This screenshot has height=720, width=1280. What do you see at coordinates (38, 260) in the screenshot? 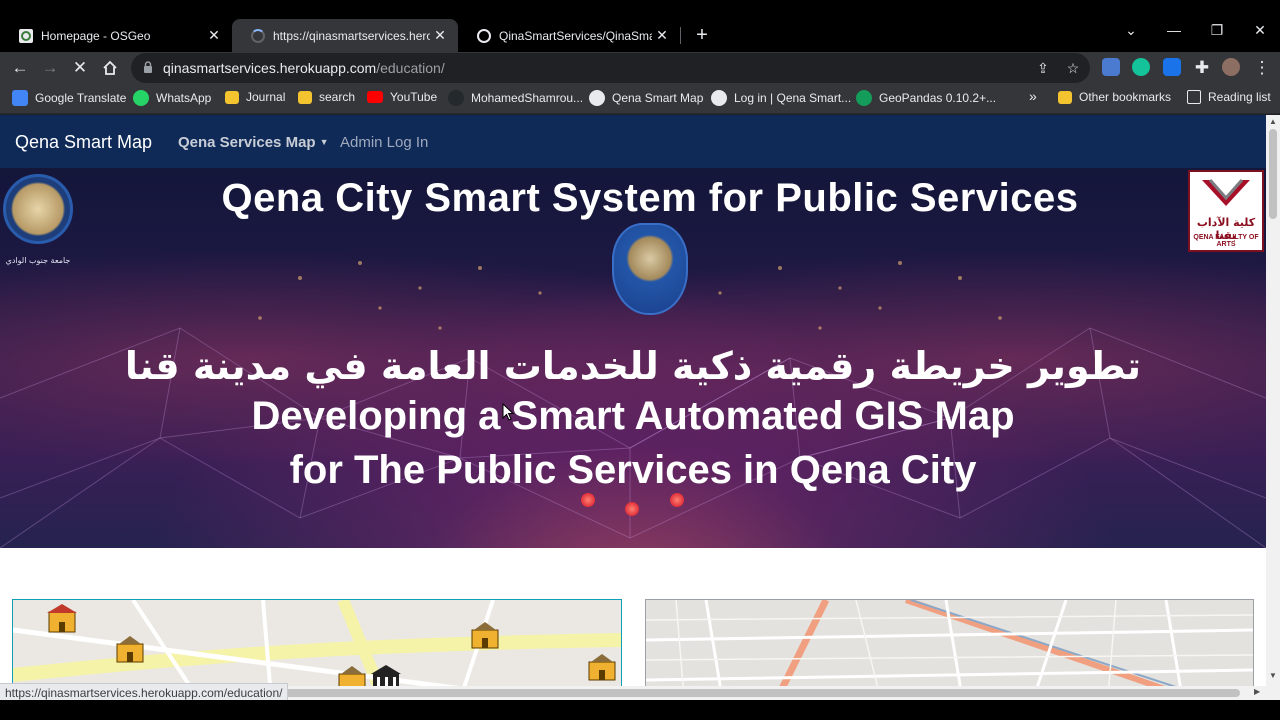
I see `university-logo-caption: جامعة جنوب الوادي` at bounding box center [38, 260].